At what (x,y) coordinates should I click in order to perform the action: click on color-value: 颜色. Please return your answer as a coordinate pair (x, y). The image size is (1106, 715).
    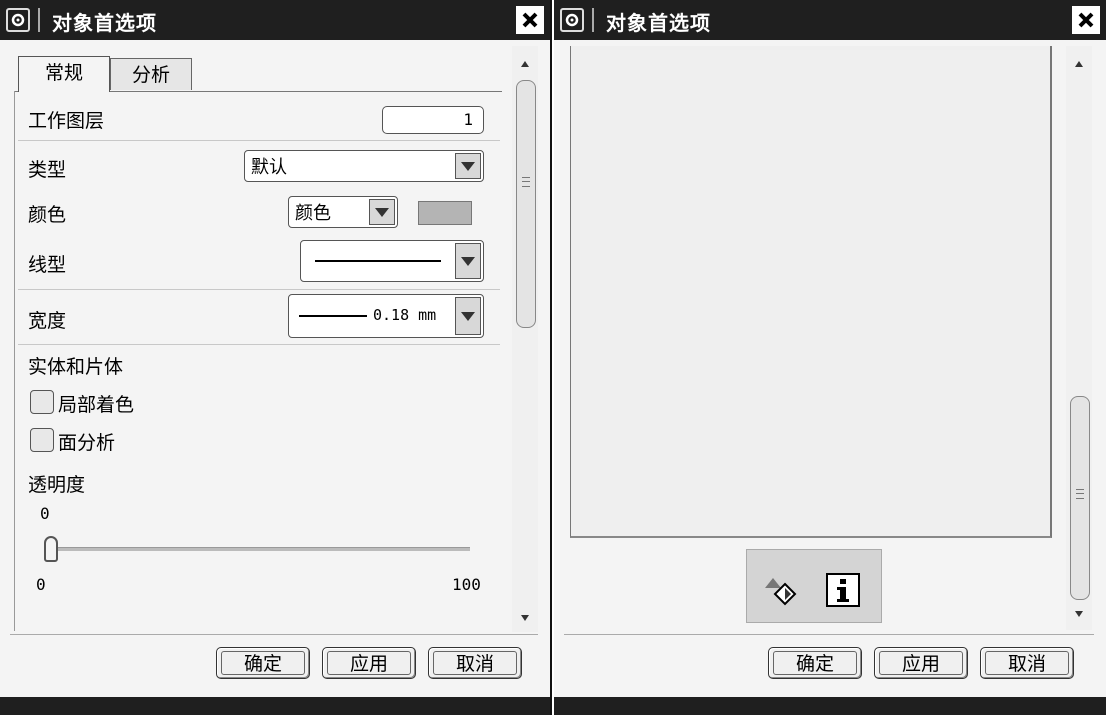
    Looking at the image, I should click on (313, 213).